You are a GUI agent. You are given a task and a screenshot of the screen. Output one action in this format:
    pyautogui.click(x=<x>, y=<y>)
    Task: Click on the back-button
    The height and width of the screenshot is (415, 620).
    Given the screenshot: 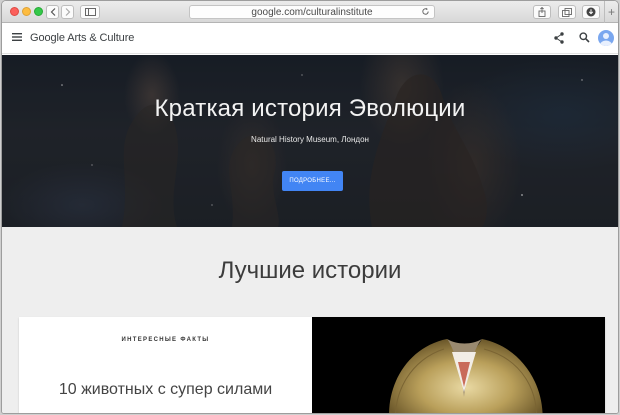 What is the action you would take?
    pyautogui.click(x=52, y=12)
    